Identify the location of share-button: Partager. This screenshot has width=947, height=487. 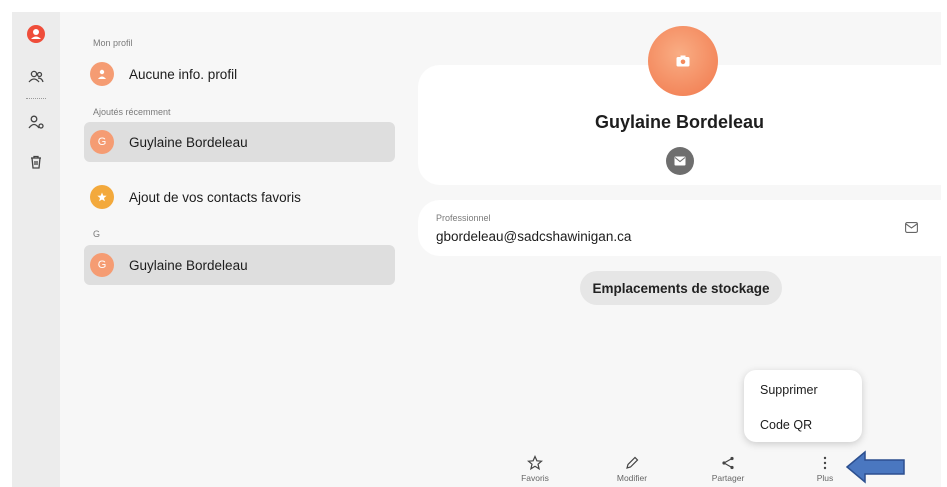
(728, 469).